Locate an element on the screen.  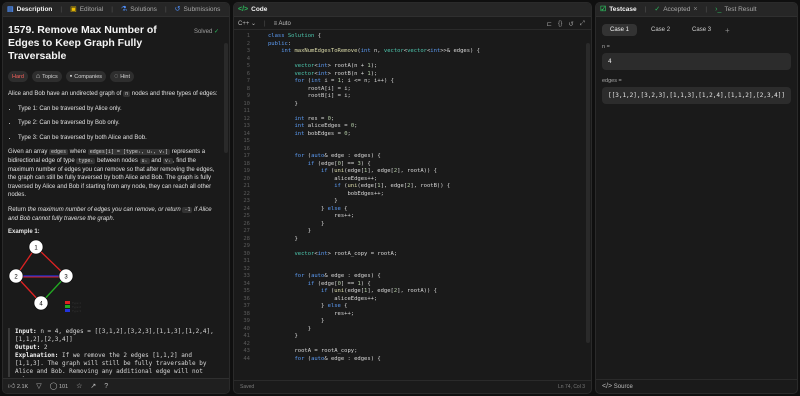
line-number: 3 is located at coordinates (248, 51).